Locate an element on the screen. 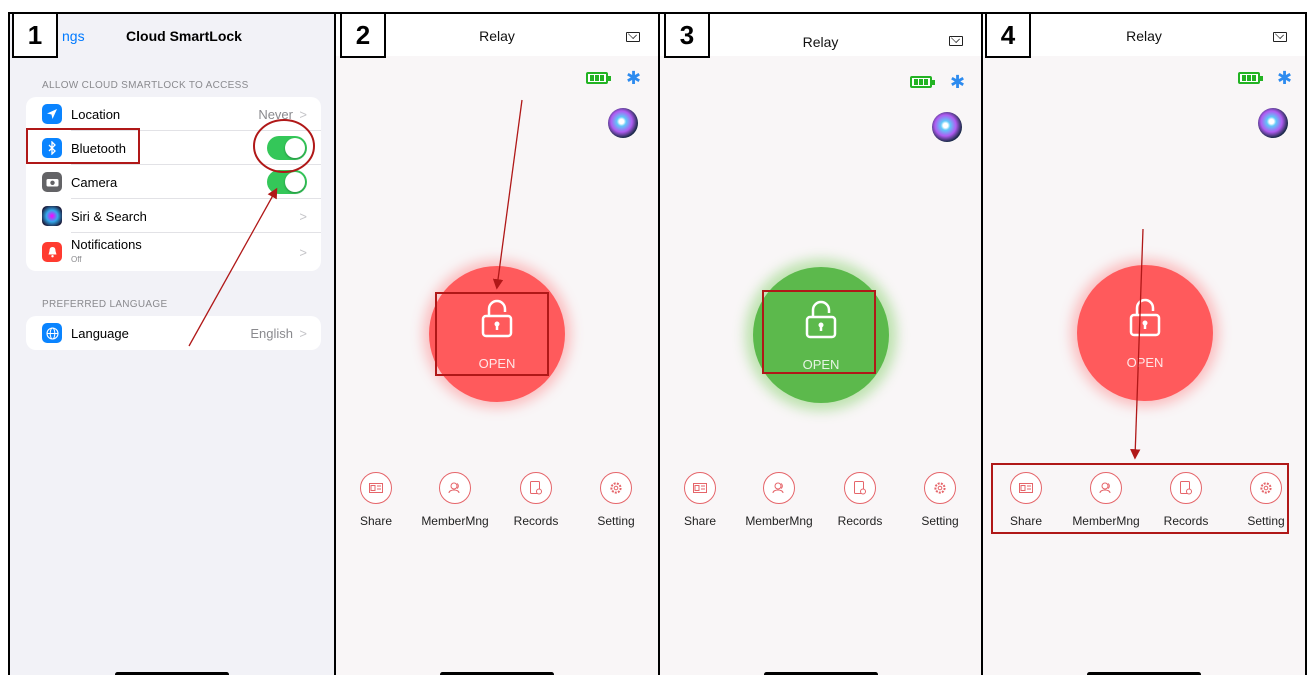 This screenshot has height=675, width=1307. row-label: Notifications is located at coordinates (106, 244).